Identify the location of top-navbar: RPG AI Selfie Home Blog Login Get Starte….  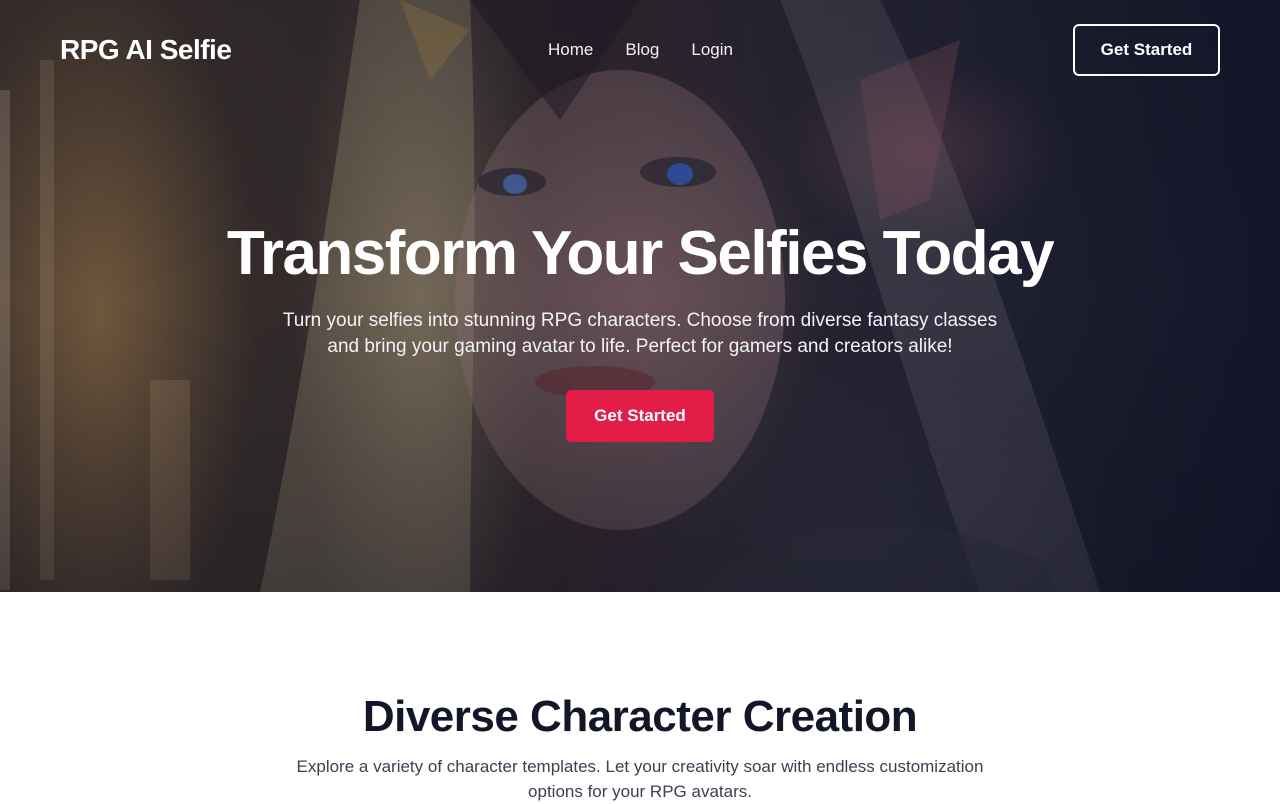
(640, 50).